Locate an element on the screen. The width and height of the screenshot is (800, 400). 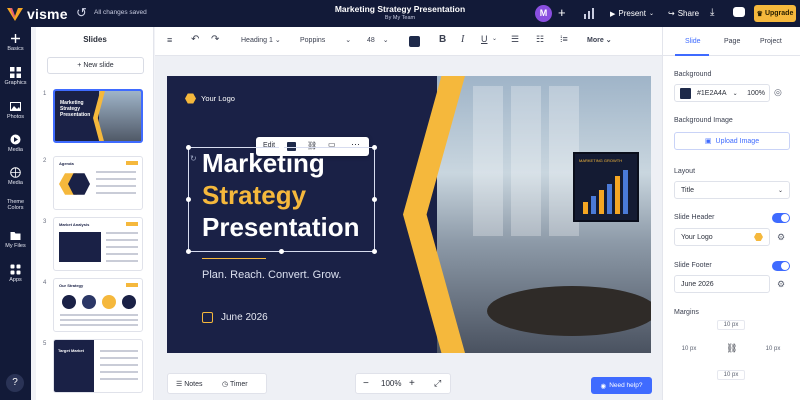
undo-icon: ↶ is located at coordinates (195, 39).